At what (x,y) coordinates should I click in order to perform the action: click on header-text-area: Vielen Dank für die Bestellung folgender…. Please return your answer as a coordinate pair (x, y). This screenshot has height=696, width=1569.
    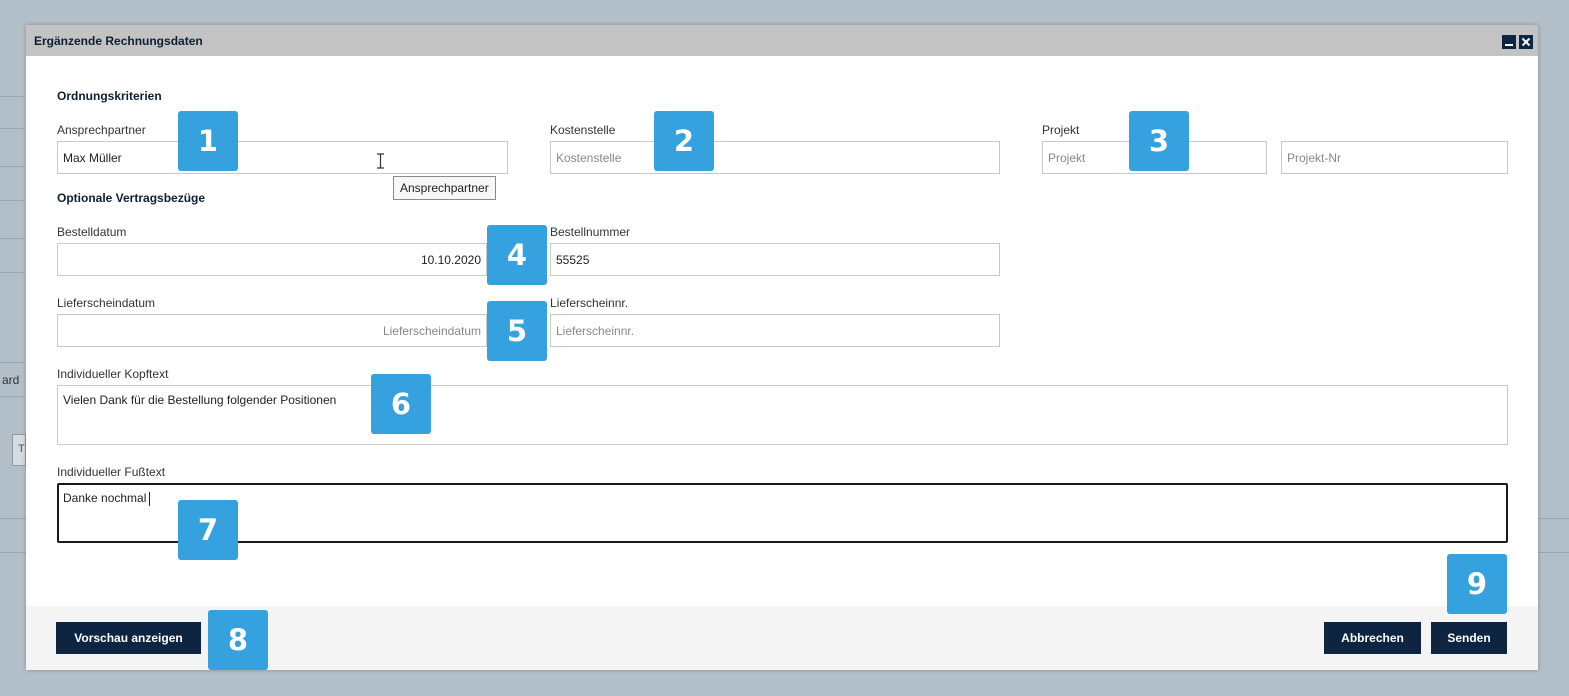
    Looking at the image, I should click on (782, 415).